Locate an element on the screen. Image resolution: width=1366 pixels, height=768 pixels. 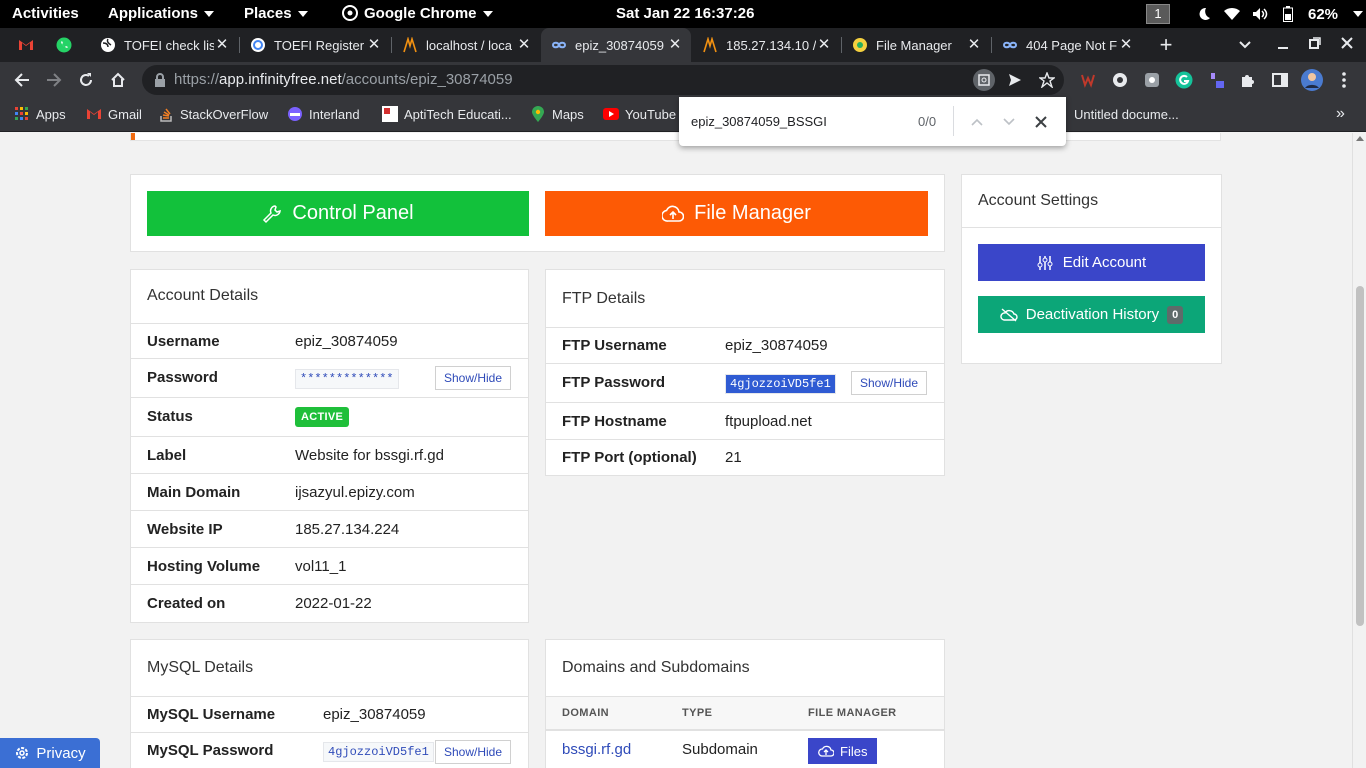
apps-grid-icon is located at coordinates (22, 114).